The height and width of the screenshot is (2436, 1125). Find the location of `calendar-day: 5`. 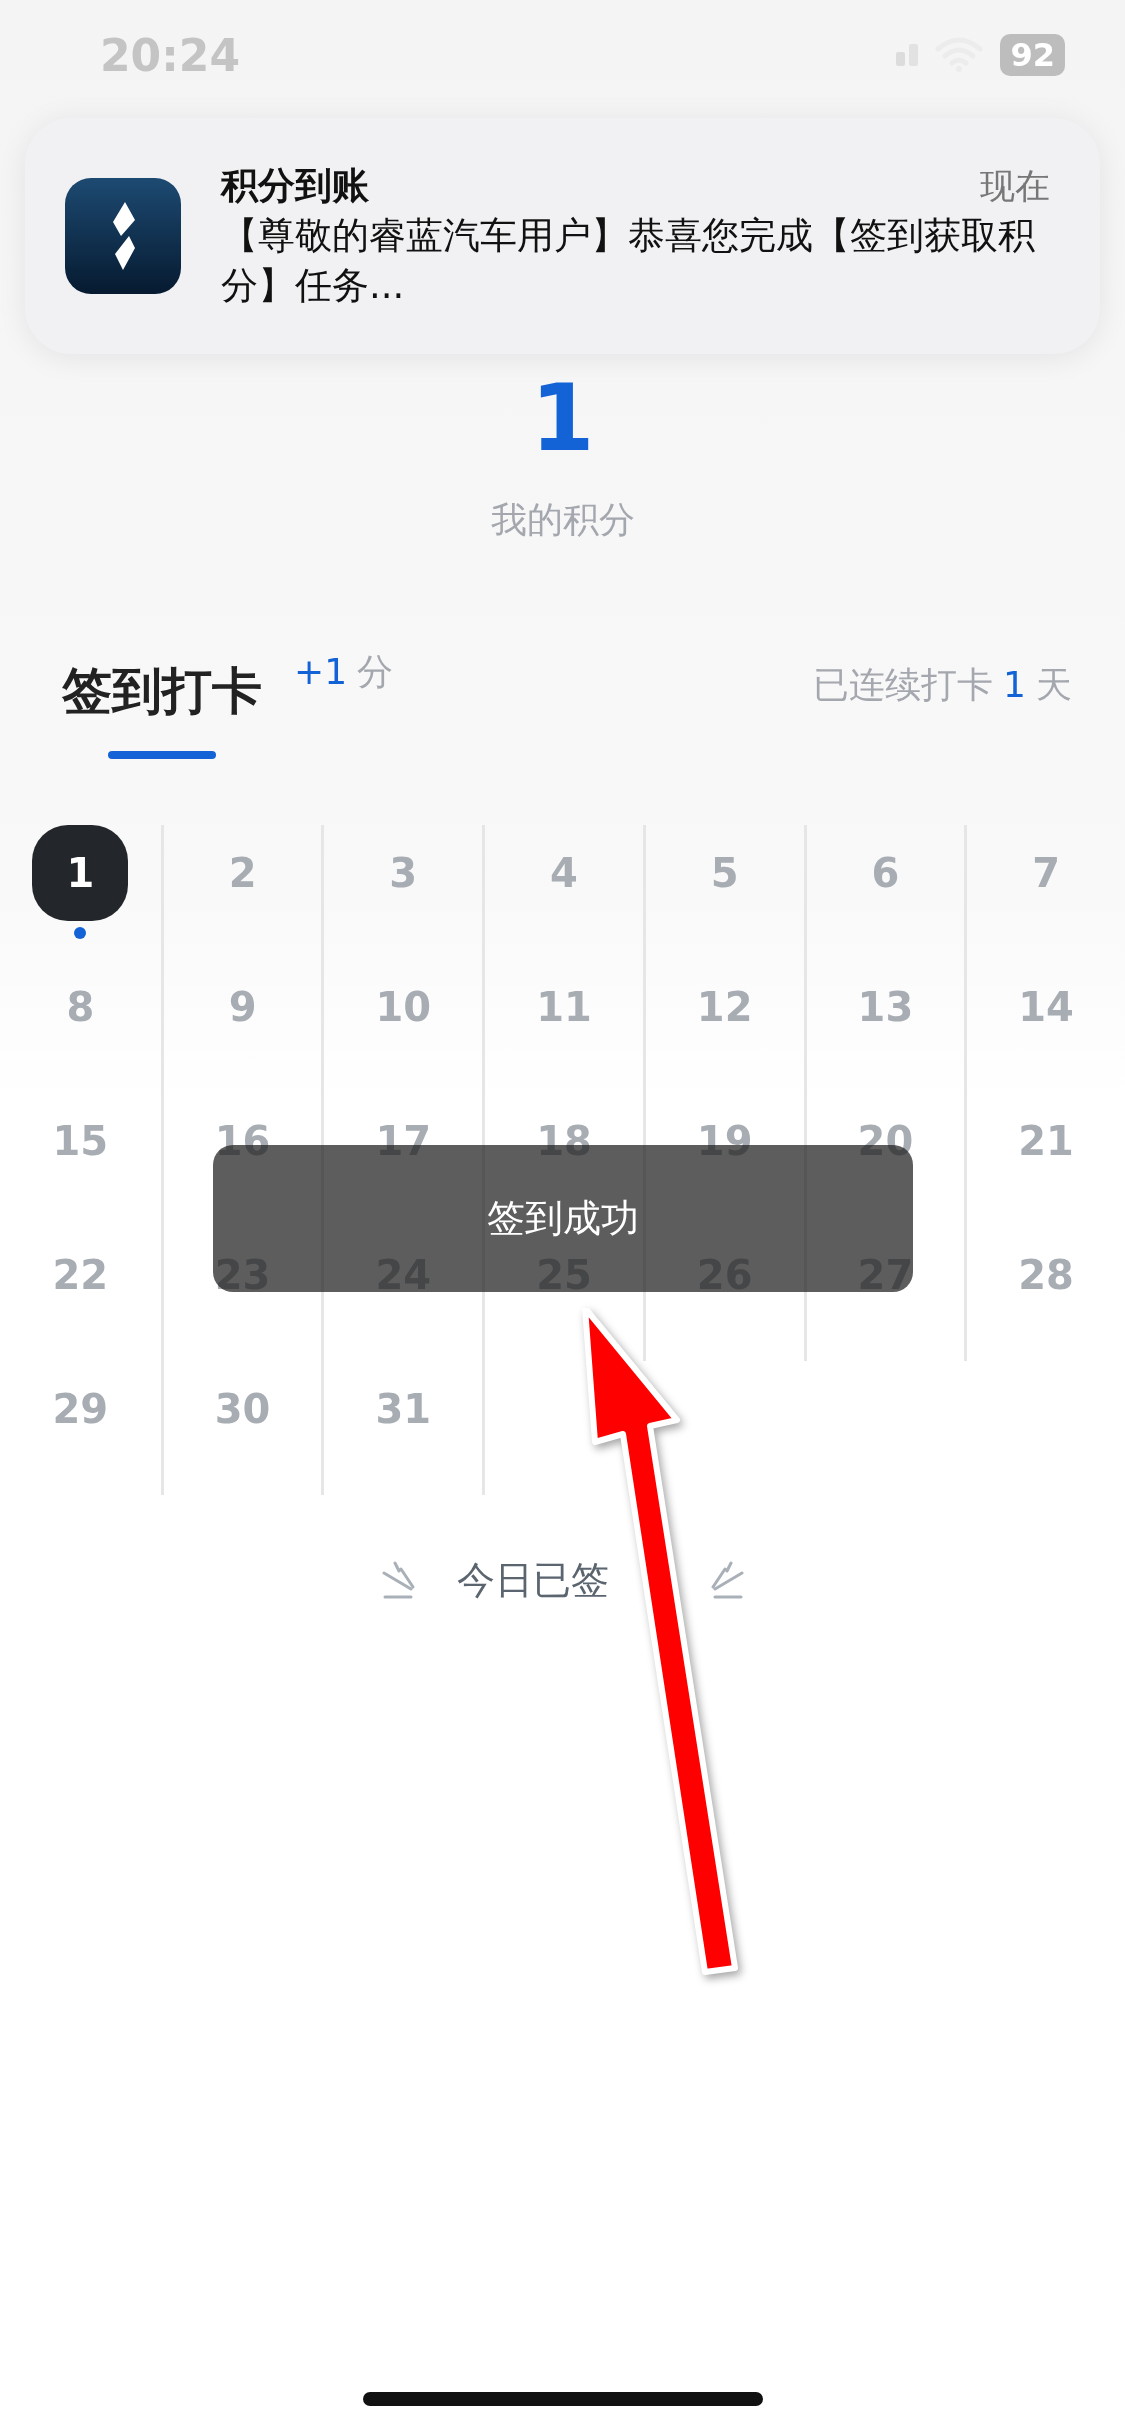

calendar-day: 5 is located at coordinates (724, 873).